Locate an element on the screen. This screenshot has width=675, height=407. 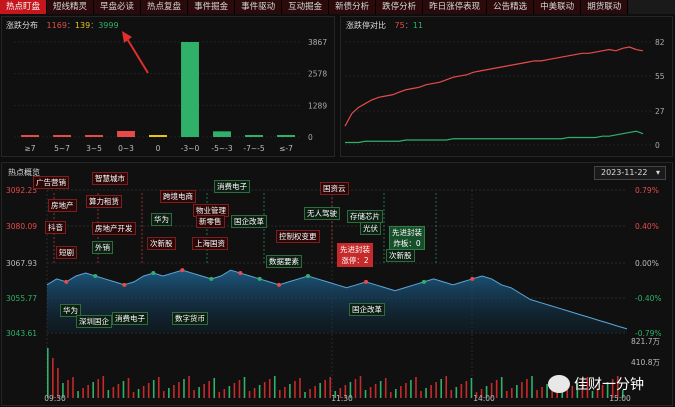
hot-tag: 外销 is located at coordinates (102, 247).